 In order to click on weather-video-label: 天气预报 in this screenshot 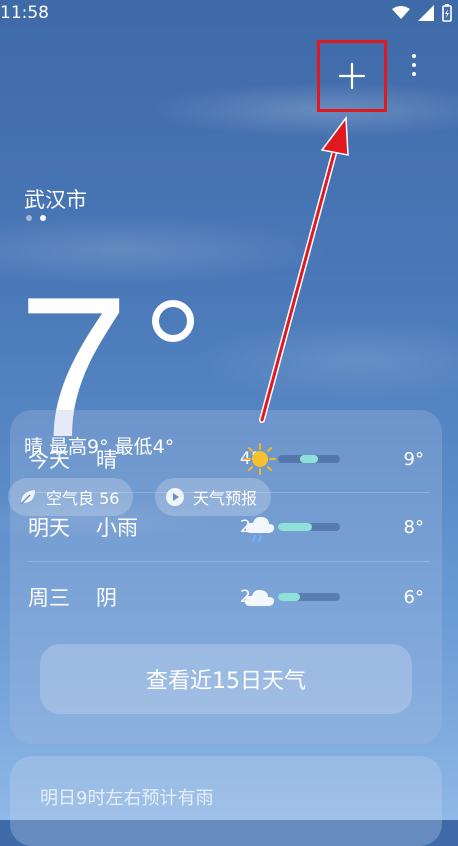, I will do `click(225, 498)`.